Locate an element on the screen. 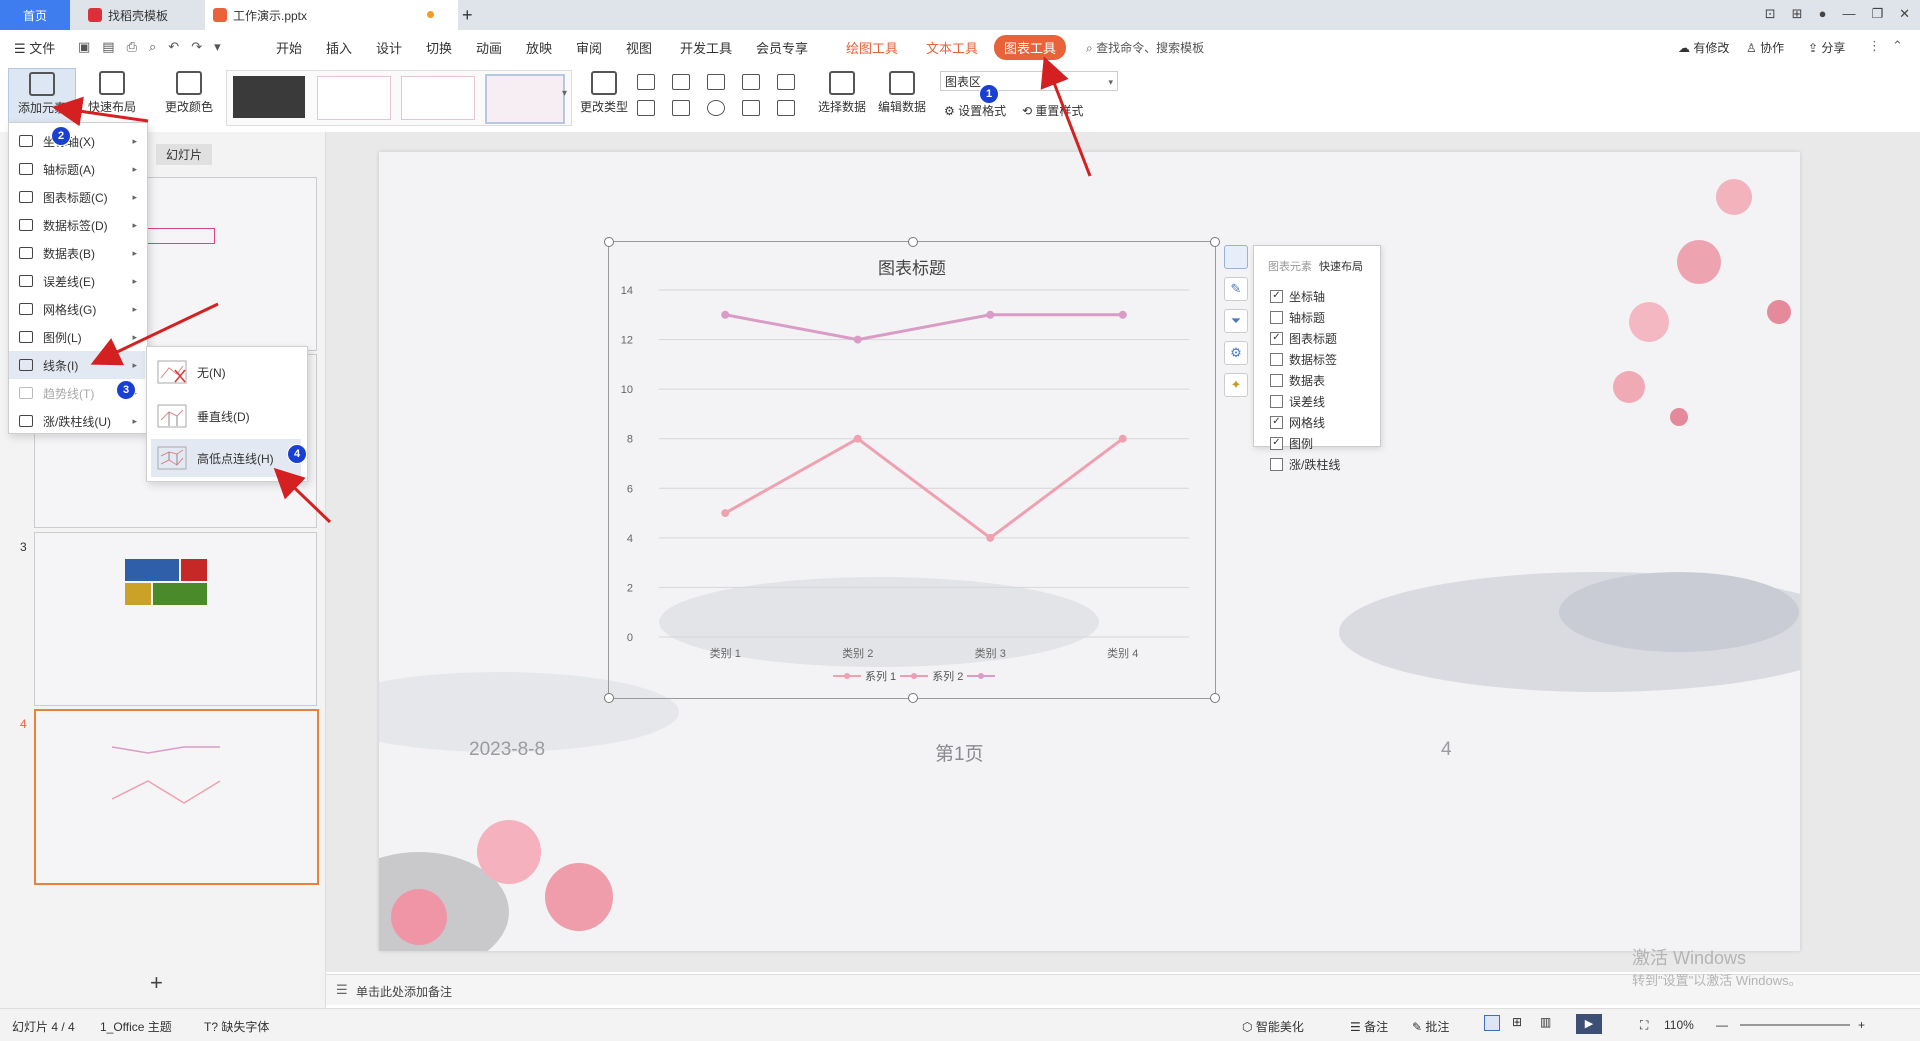 The height and width of the screenshot is (1041, 1920). export-icon: ▤ is located at coordinates (108, 47).